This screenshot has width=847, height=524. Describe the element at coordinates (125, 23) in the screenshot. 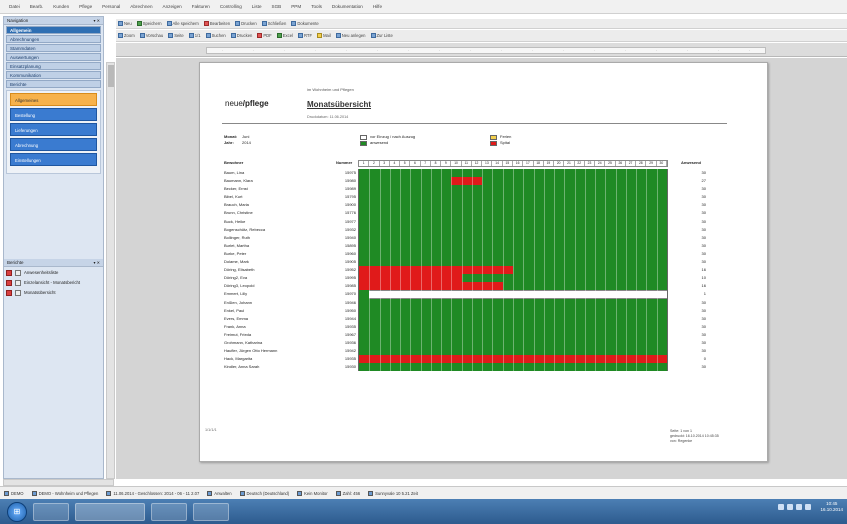

I see `toolbar-button-0: Neu` at that location.